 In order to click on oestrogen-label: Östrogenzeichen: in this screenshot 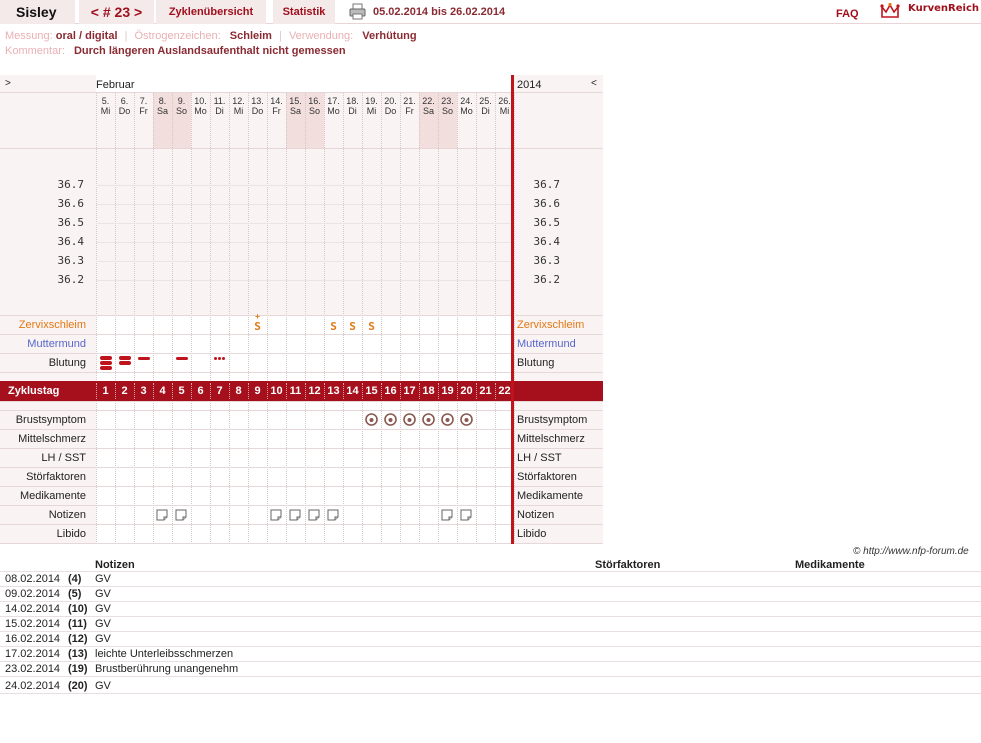, I will do `click(177, 36)`.